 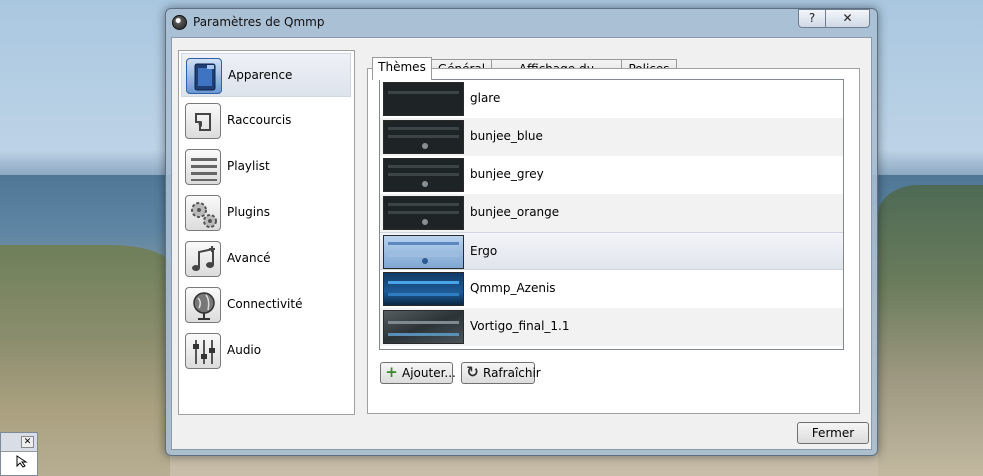 I want to click on sidebar-item-apparence: Apparence, so click(x=266, y=75).